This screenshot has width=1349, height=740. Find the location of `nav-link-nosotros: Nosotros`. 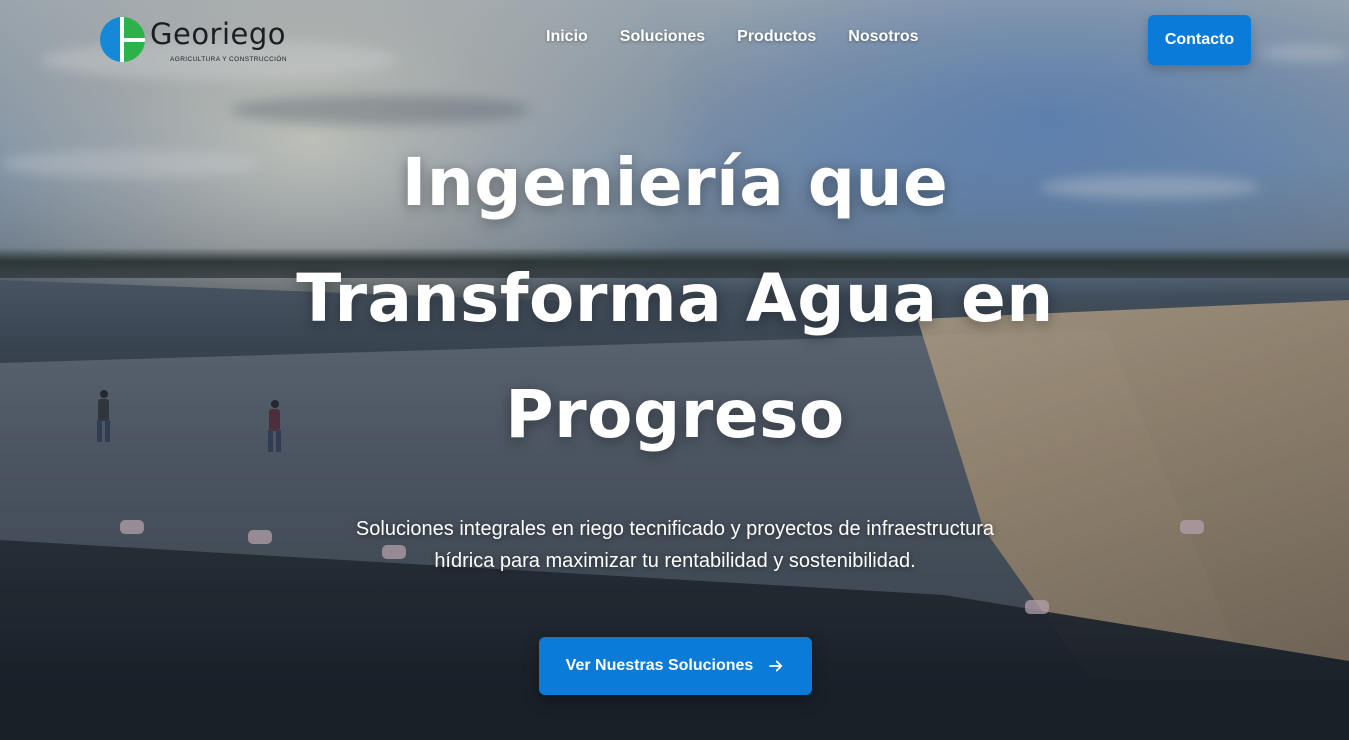

nav-link-nosotros: Nosotros is located at coordinates (883, 37).